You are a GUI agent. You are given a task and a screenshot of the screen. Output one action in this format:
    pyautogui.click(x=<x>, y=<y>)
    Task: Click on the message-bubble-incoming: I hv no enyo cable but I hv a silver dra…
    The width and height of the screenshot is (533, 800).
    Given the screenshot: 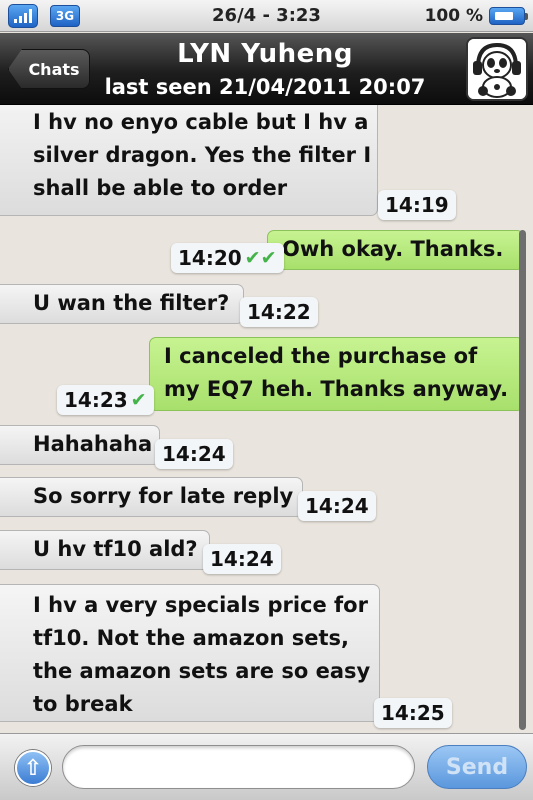 What is the action you would take?
    pyautogui.click(x=189, y=160)
    